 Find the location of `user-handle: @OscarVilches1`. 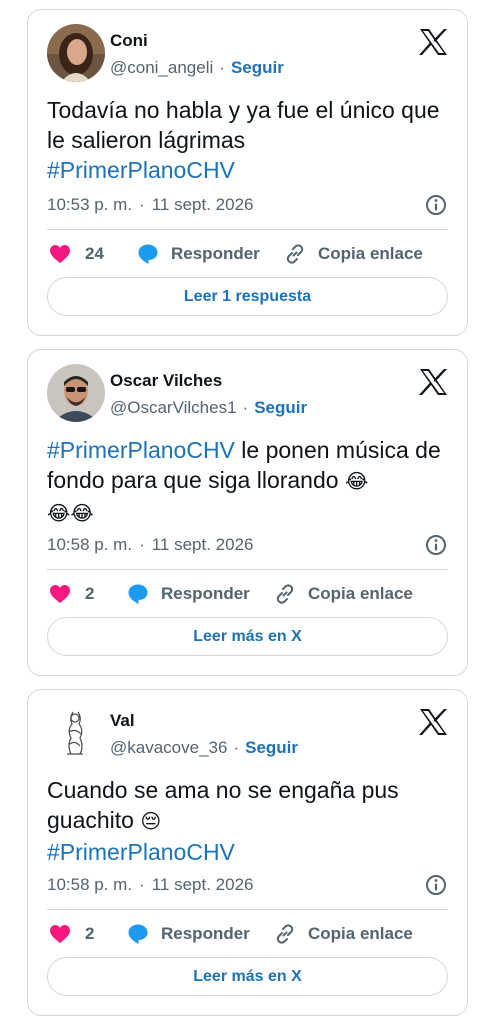

user-handle: @OscarVilches1 is located at coordinates (173, 407).